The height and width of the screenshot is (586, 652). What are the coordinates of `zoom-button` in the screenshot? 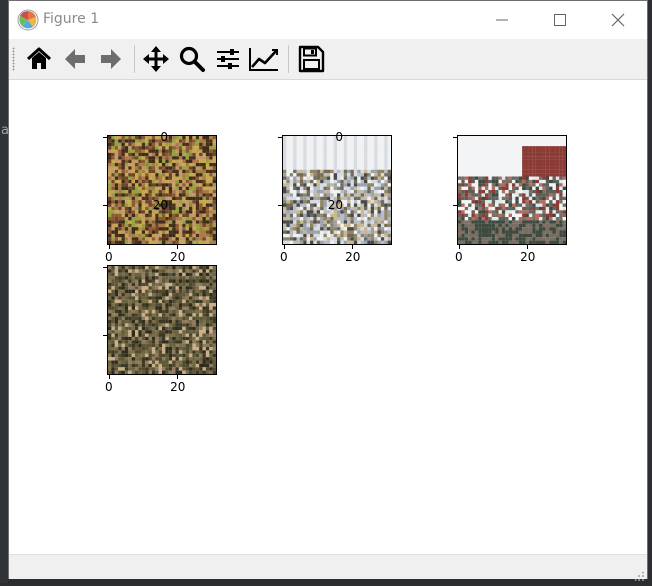 It's located at (192, 59).